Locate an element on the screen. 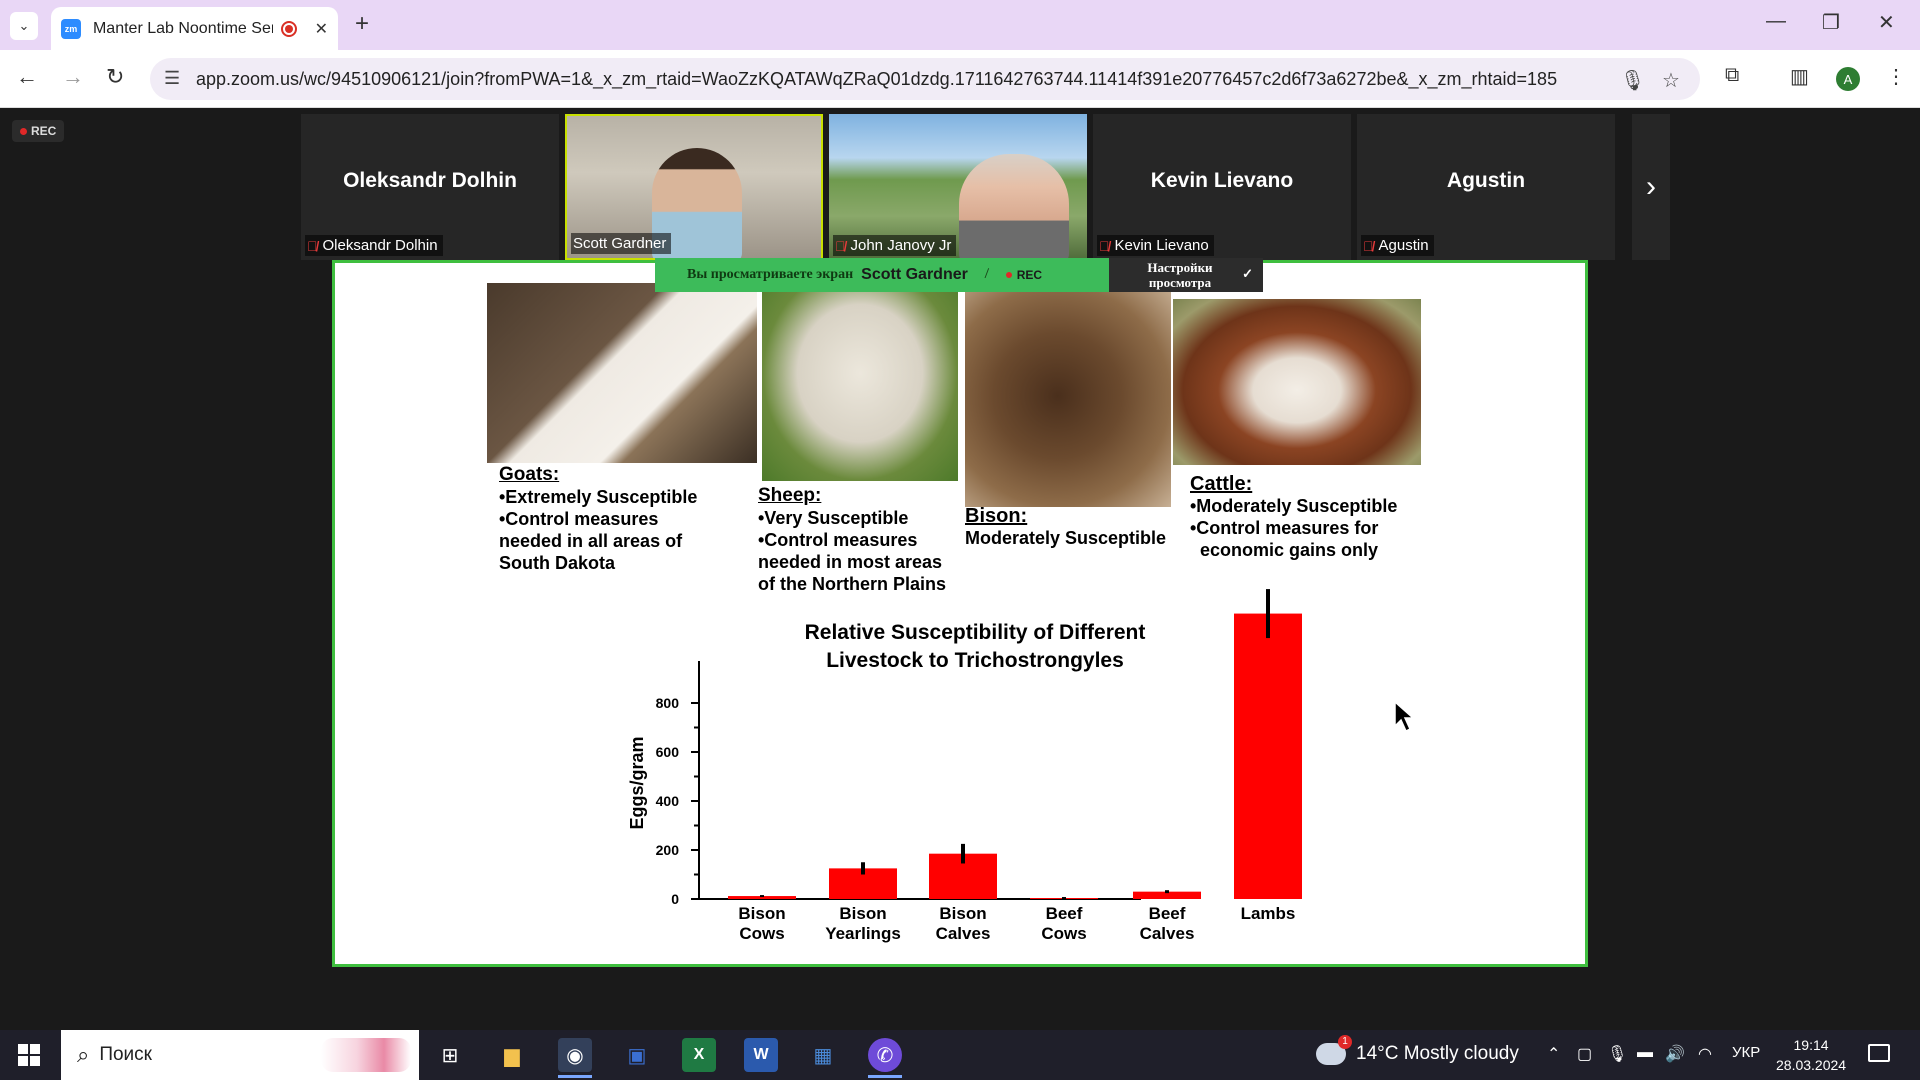  record-icon is located at coordinates (288, 28).